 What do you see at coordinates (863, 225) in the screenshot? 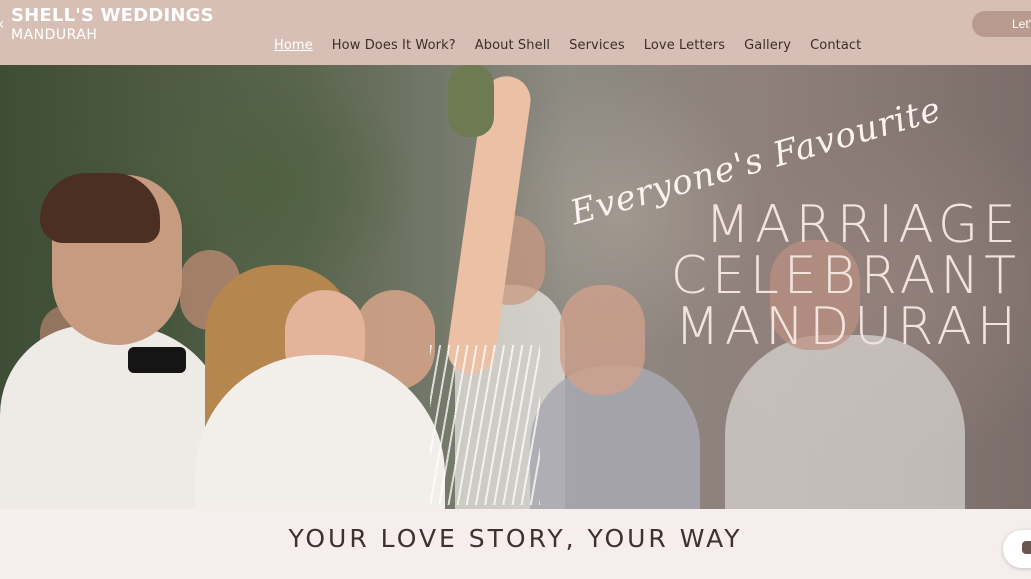
I see `headline-line: MARRIAGE` at bounding box center [863, 225].